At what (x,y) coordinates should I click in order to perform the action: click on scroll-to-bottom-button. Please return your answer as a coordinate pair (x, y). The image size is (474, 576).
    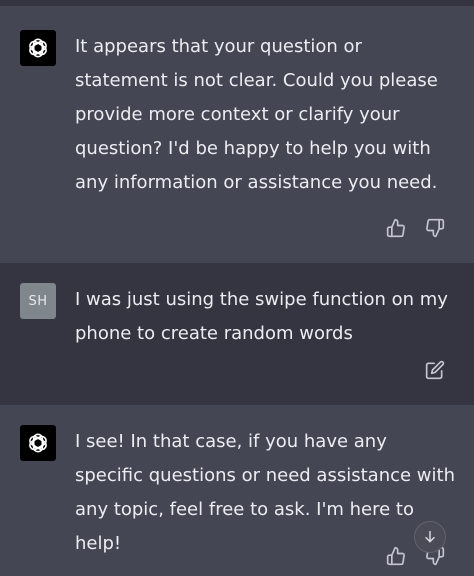
    Looking at the image, I should click on (430, 537).